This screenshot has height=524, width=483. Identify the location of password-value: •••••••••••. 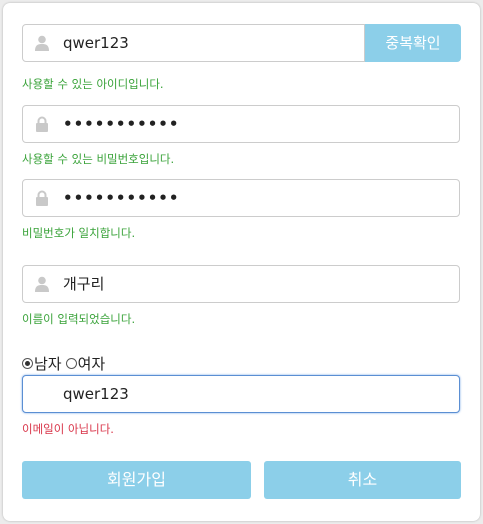
(121, 124).